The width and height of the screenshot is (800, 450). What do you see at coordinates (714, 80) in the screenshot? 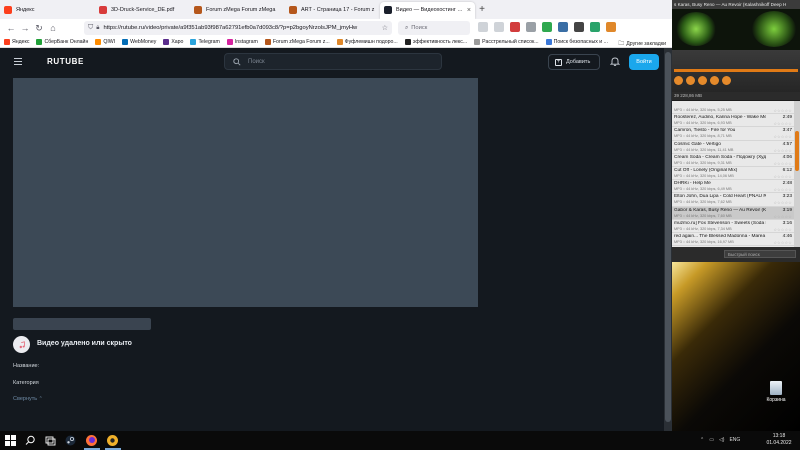
I see `stop-icon` at bounding box center [714, 80].